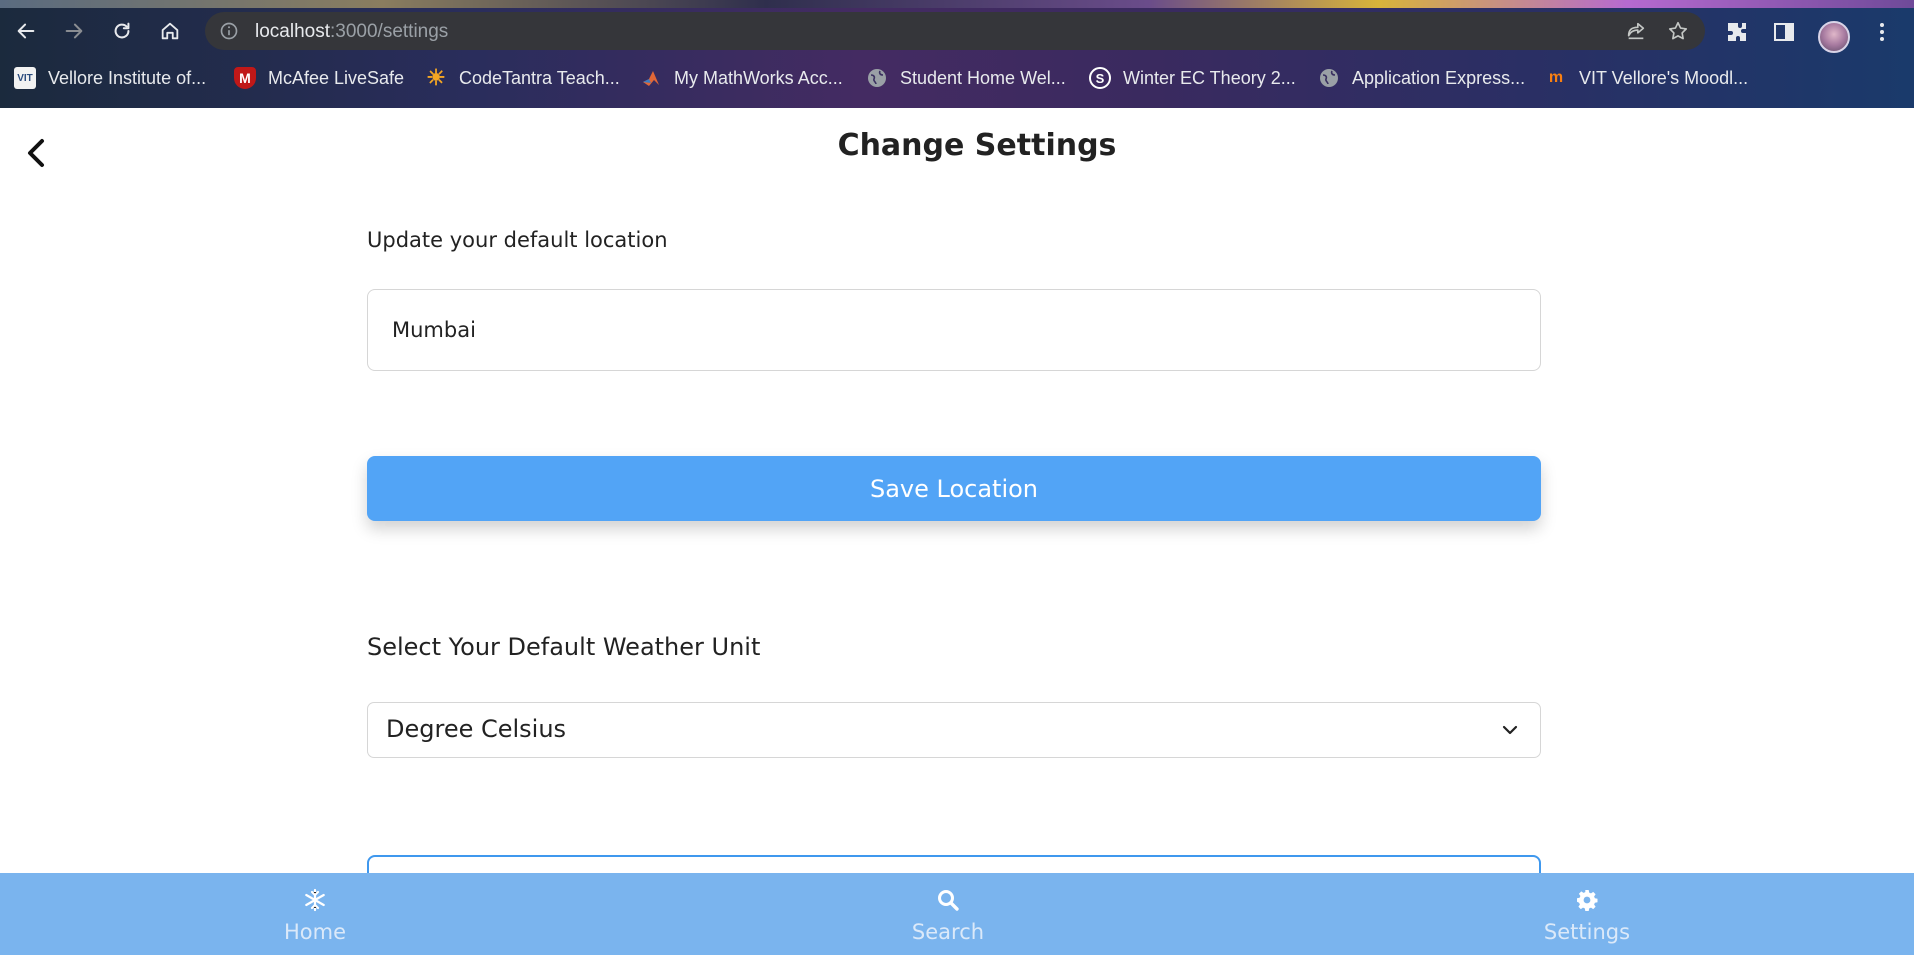  What do you see at coordinates (948, 932) in the screenshot?
I see `nav-label-search: Search` at bounding box center [948, 932].